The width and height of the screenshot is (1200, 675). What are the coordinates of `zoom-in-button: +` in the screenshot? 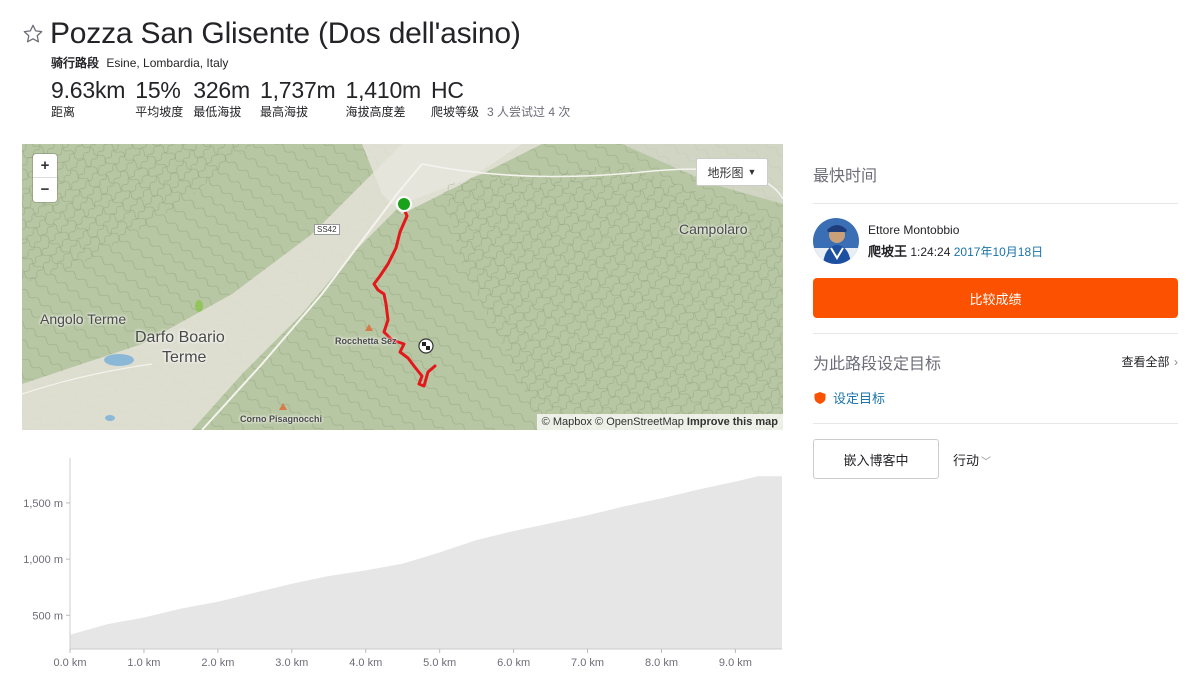 It's located at (45, 166).